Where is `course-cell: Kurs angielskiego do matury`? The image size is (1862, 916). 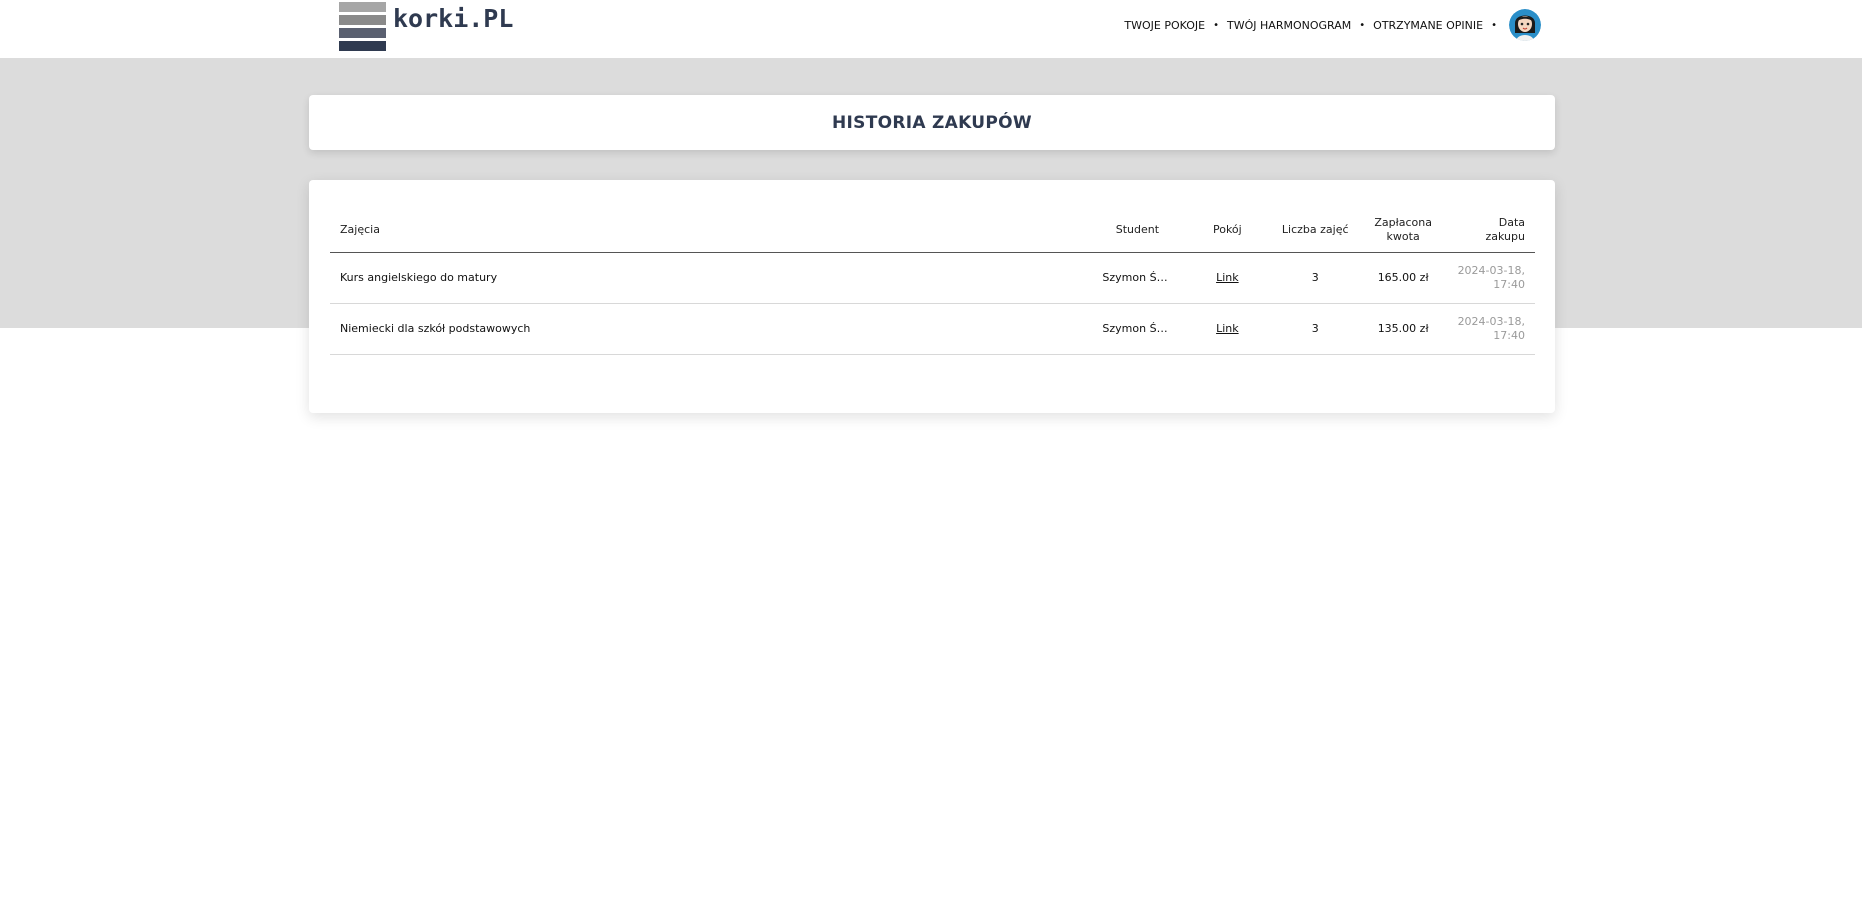 course-cell: Kurs angielskiego do matury is located at coordinates (711, 278).